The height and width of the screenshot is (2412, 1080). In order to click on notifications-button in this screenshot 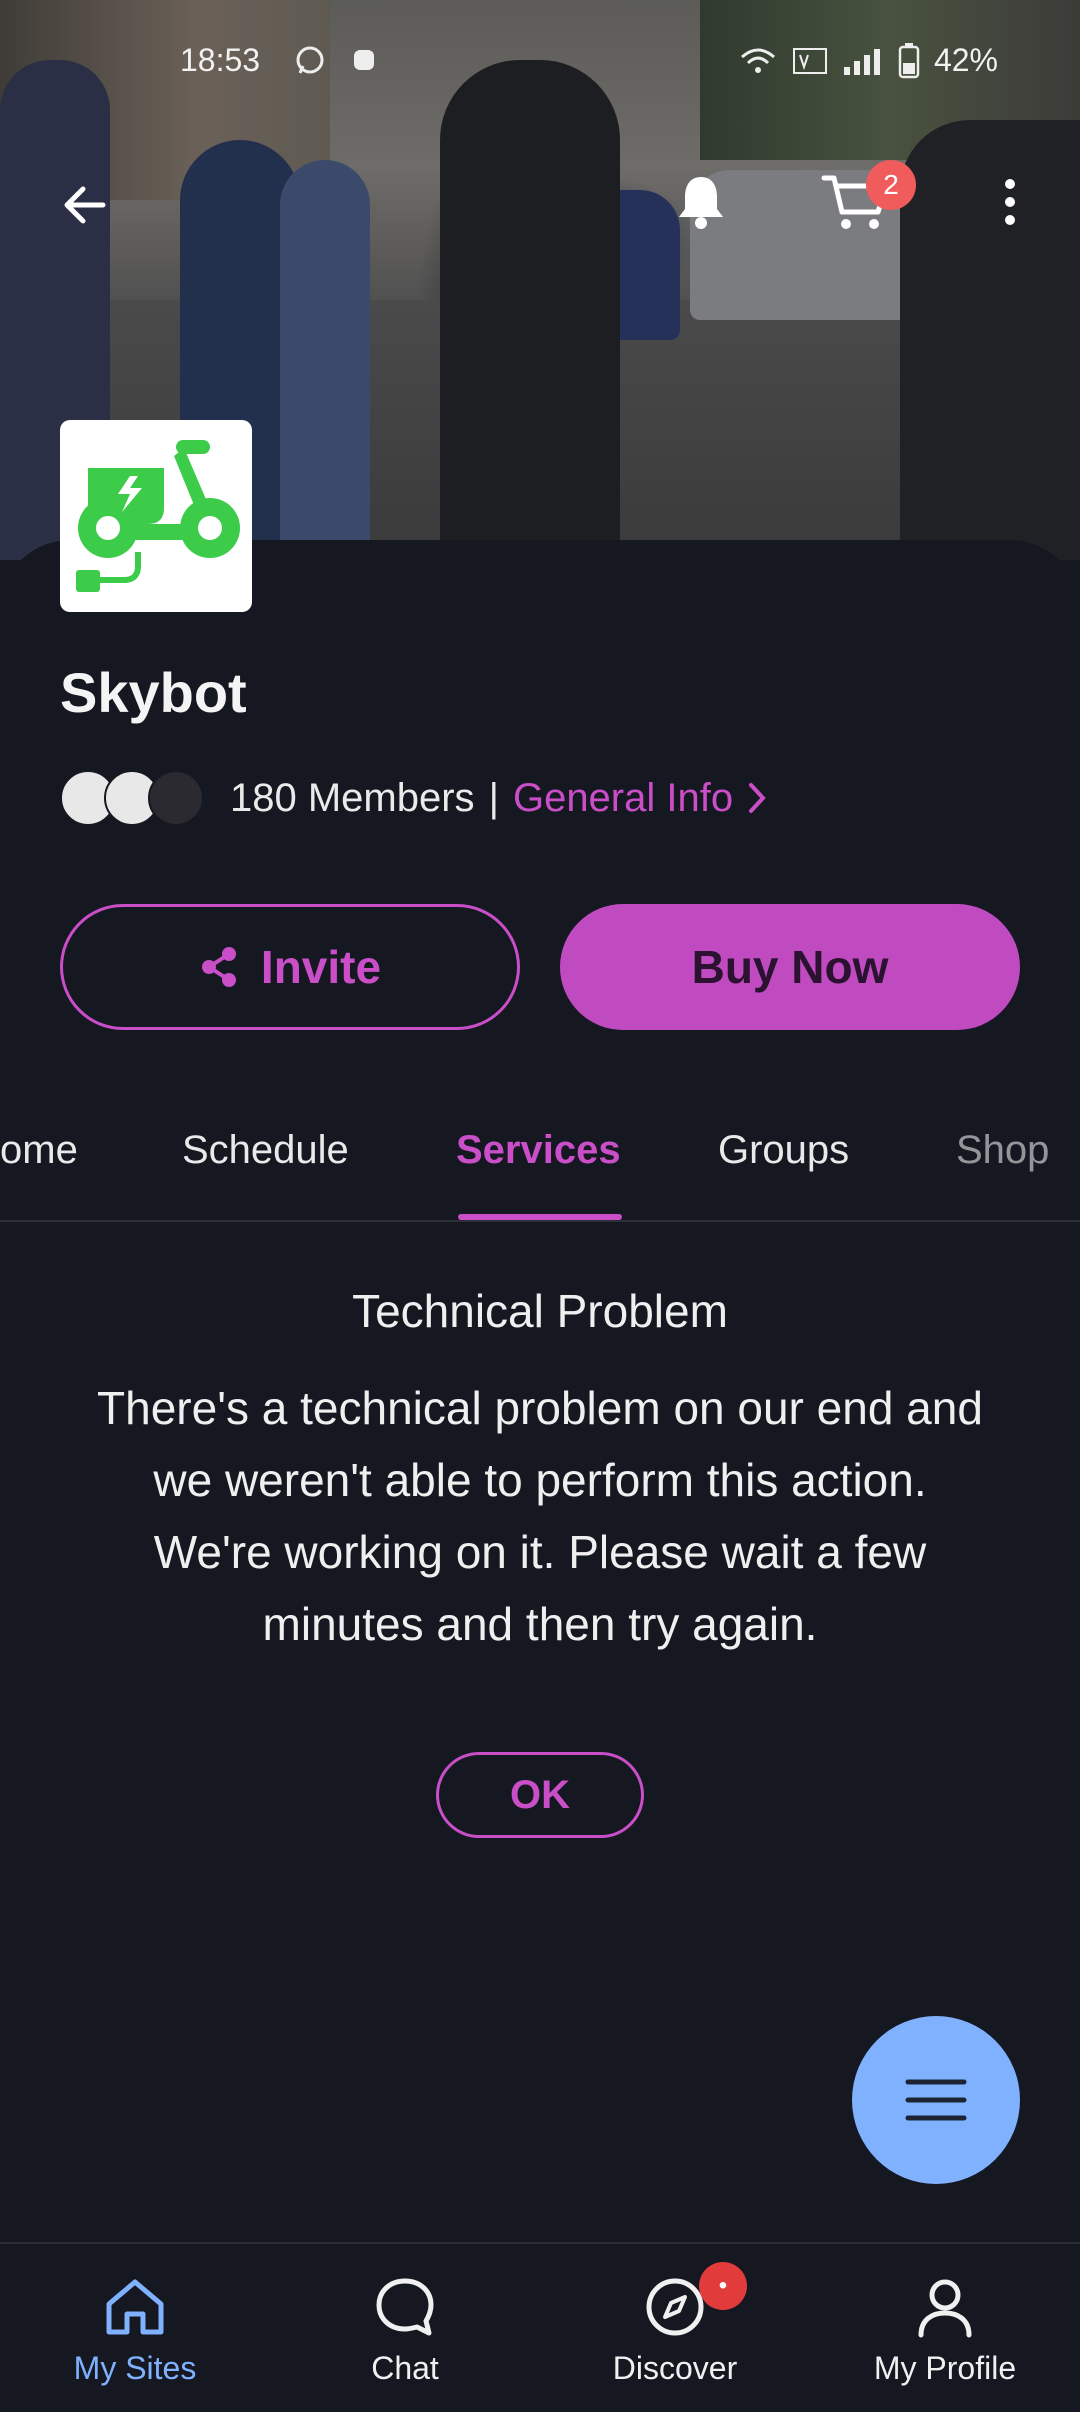, I will do `click(701, 201)`.